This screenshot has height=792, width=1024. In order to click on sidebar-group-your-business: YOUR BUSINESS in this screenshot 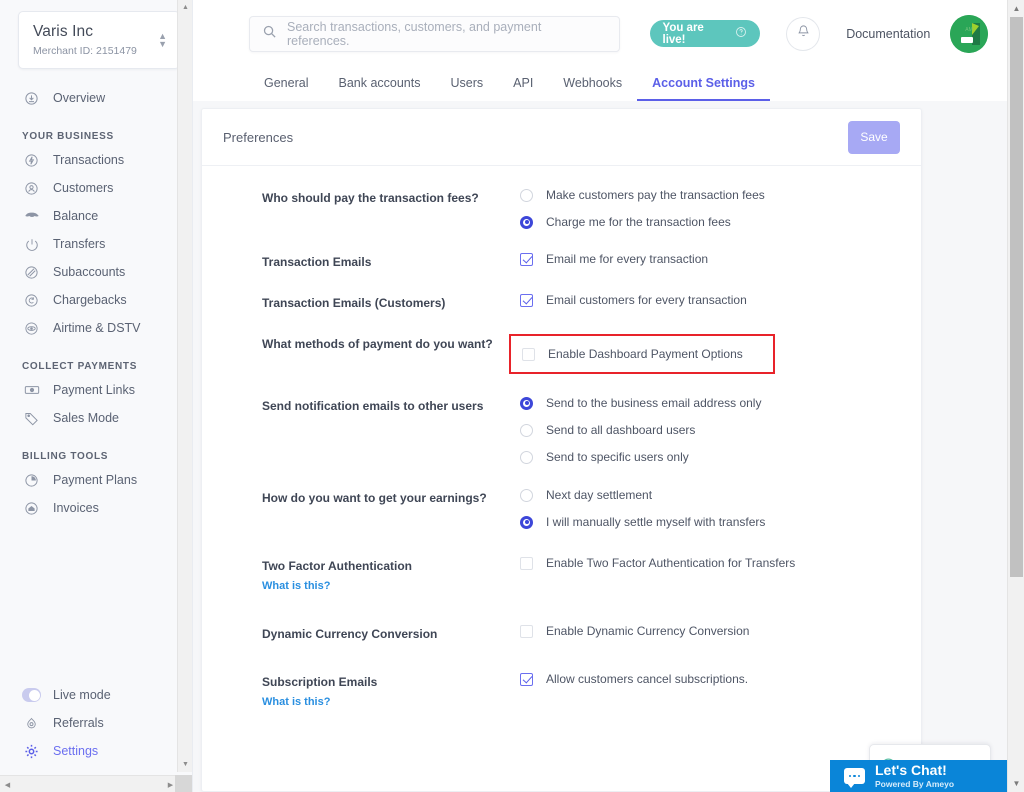, I will do `click(68, 136)`.